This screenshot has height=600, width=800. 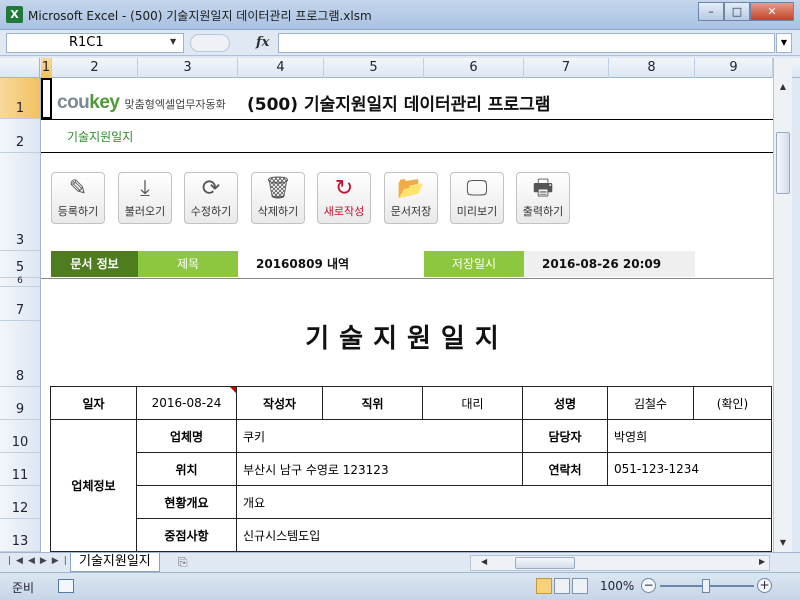 What do you see at coordinates (344, 198) in the screenshot?
I see `new-document-button: ↻ 새로작성` at bounding box center [344, 198].